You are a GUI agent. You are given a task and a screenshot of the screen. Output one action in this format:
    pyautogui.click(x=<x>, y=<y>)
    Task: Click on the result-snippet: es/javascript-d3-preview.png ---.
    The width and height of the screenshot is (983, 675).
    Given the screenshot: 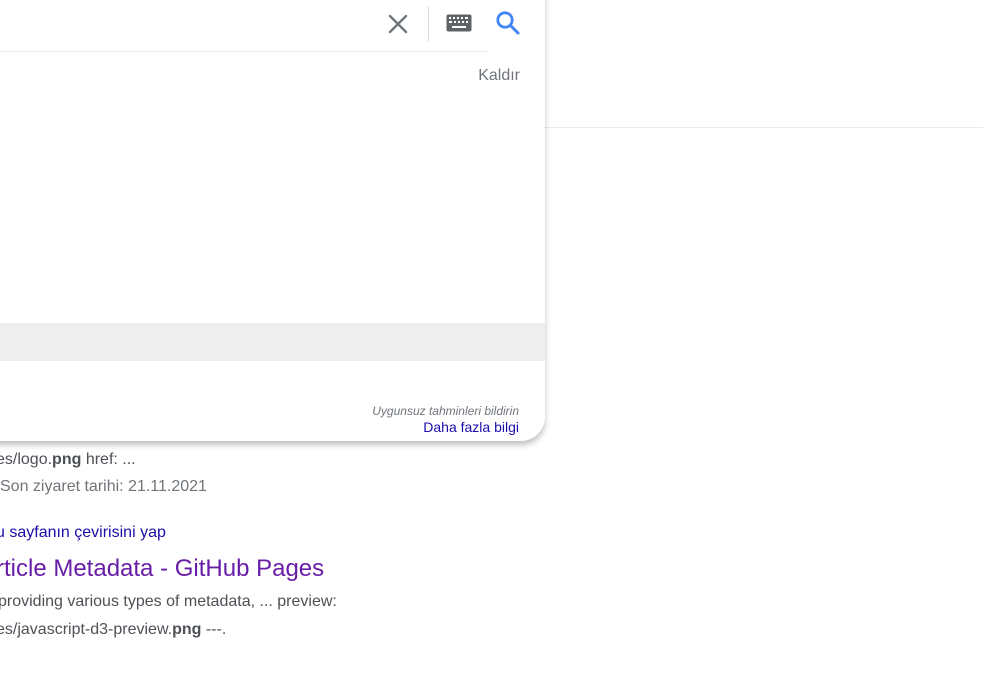 What is the action you would take?
    pyautogui.click(x=113, y=629)
    